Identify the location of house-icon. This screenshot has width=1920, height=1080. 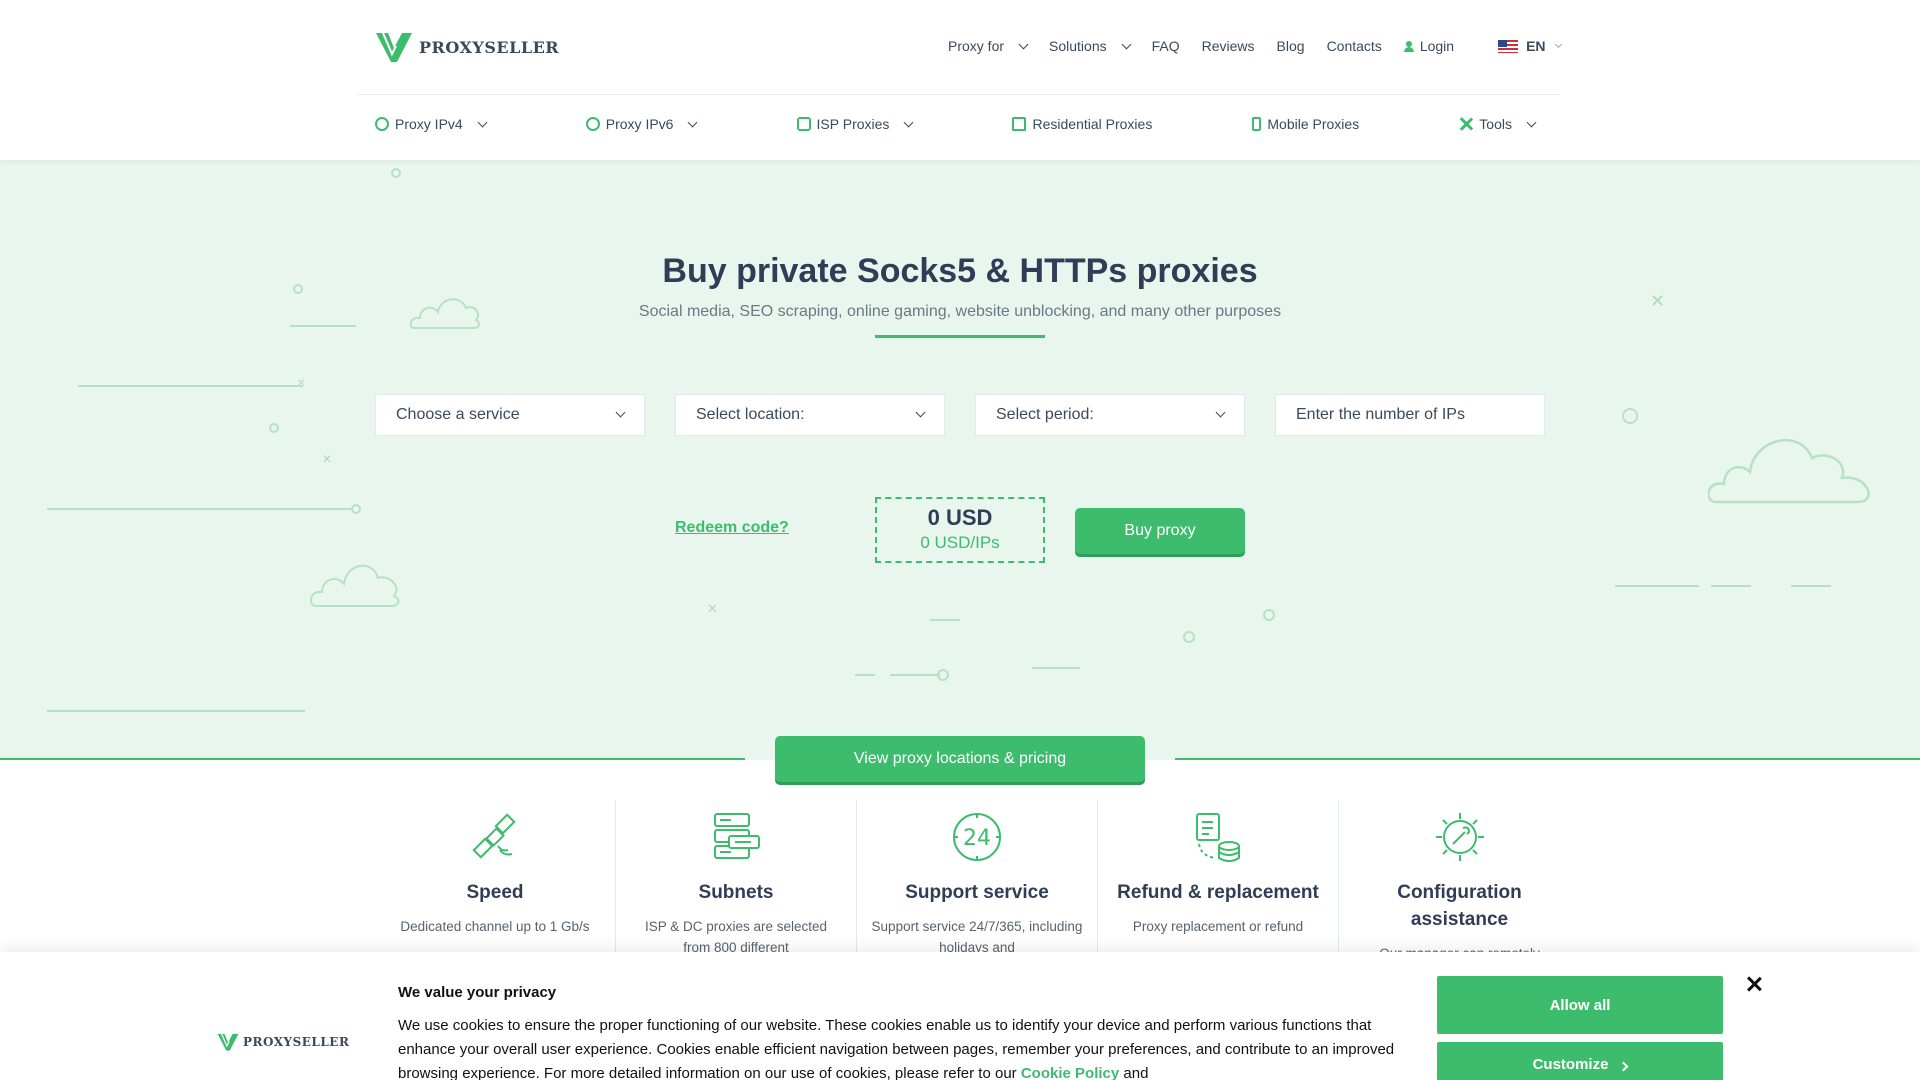
(1019, 124).